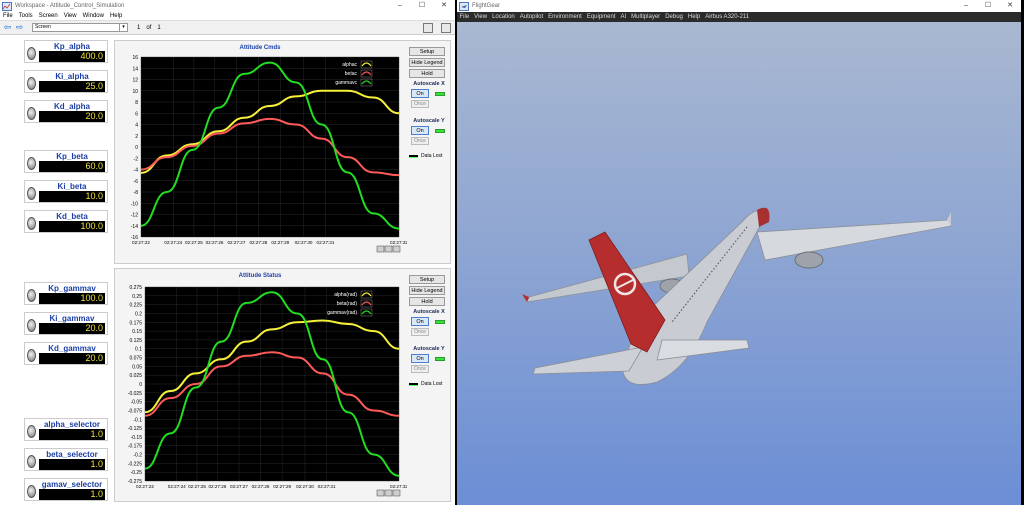 The width and height of the screenshot is (1024, 505). I want to click on y-tick-label: -0.125, so click(135, 429).